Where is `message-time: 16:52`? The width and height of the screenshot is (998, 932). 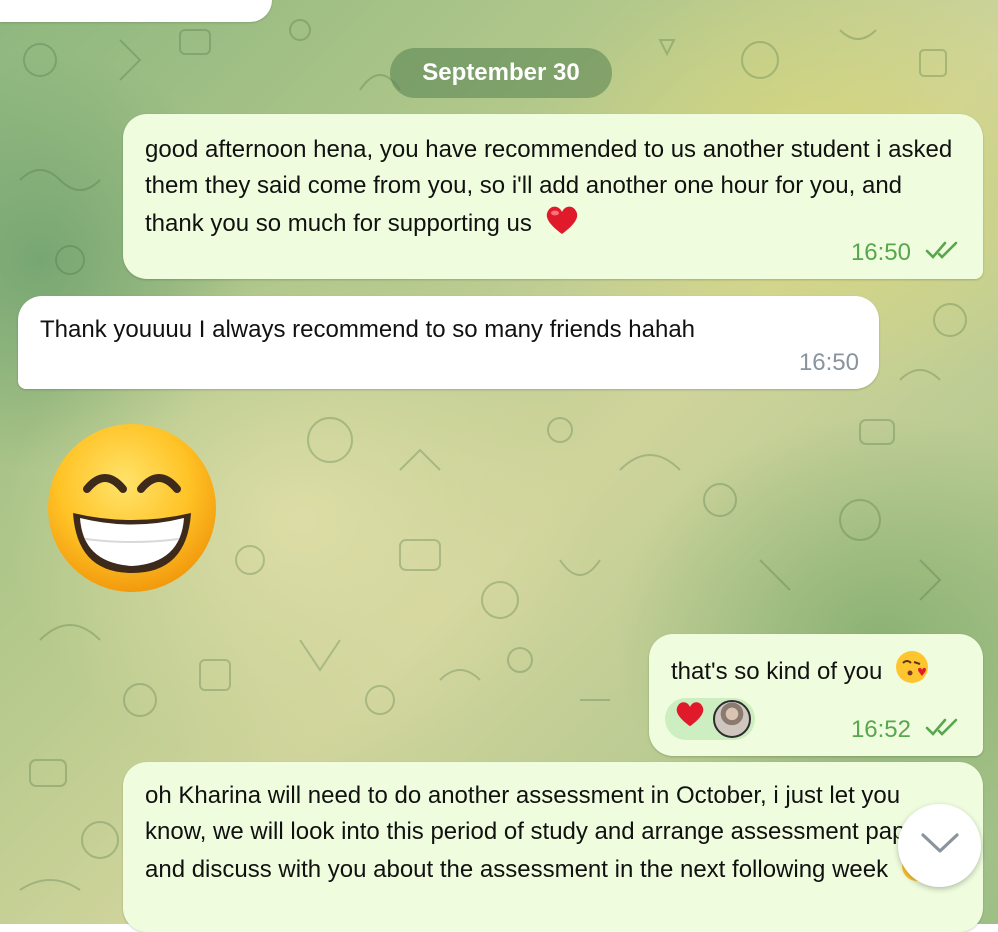 message-time: 16:52 is located at coordinates (880, 729).